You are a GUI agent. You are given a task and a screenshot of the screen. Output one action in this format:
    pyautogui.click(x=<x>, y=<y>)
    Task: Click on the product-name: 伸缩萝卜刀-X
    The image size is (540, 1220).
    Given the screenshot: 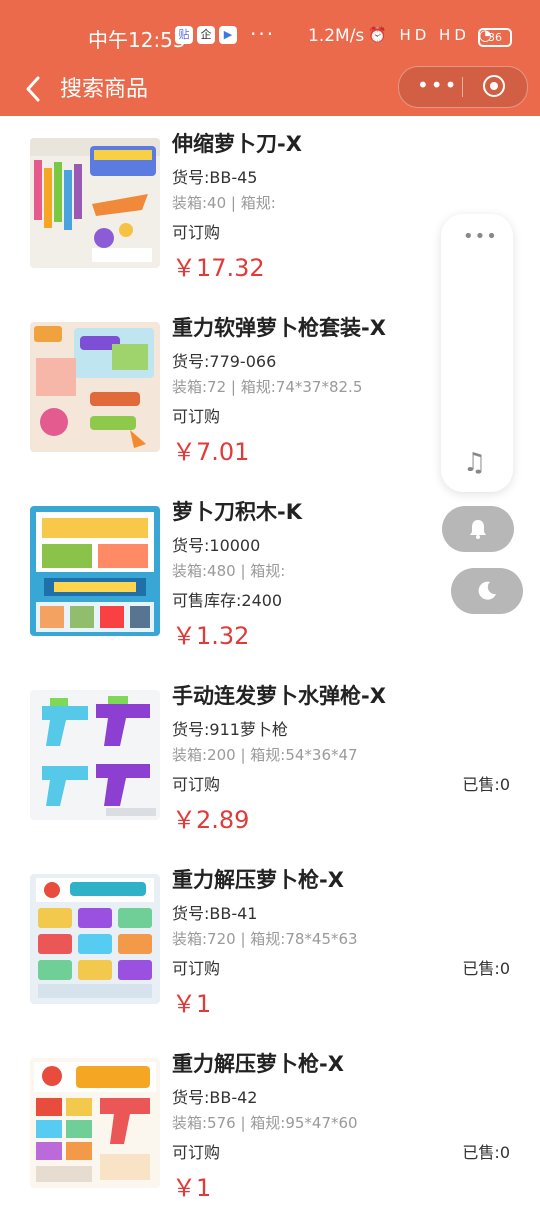 What is the action you would take?
    pyautogui.click(x=237, y=143)
    